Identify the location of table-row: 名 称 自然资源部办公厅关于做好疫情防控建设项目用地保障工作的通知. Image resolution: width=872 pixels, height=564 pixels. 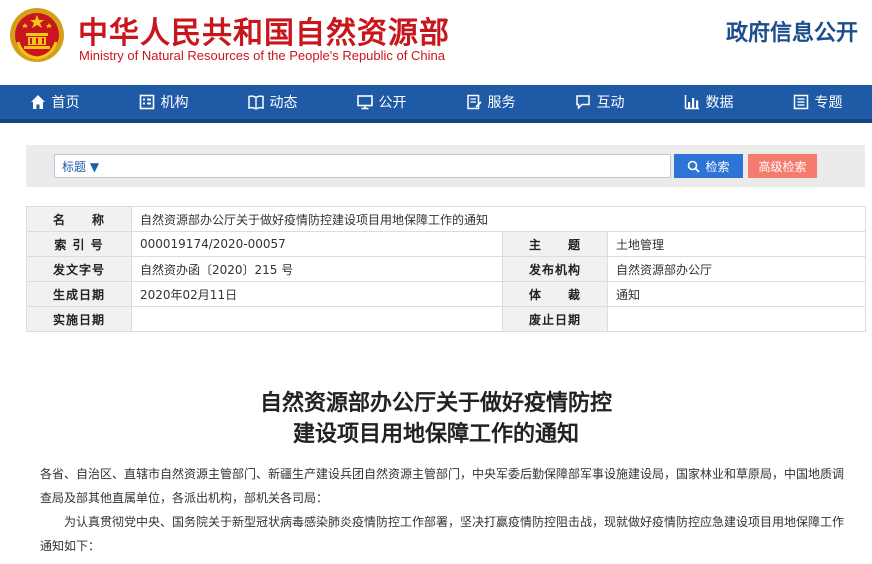
(446, 219).